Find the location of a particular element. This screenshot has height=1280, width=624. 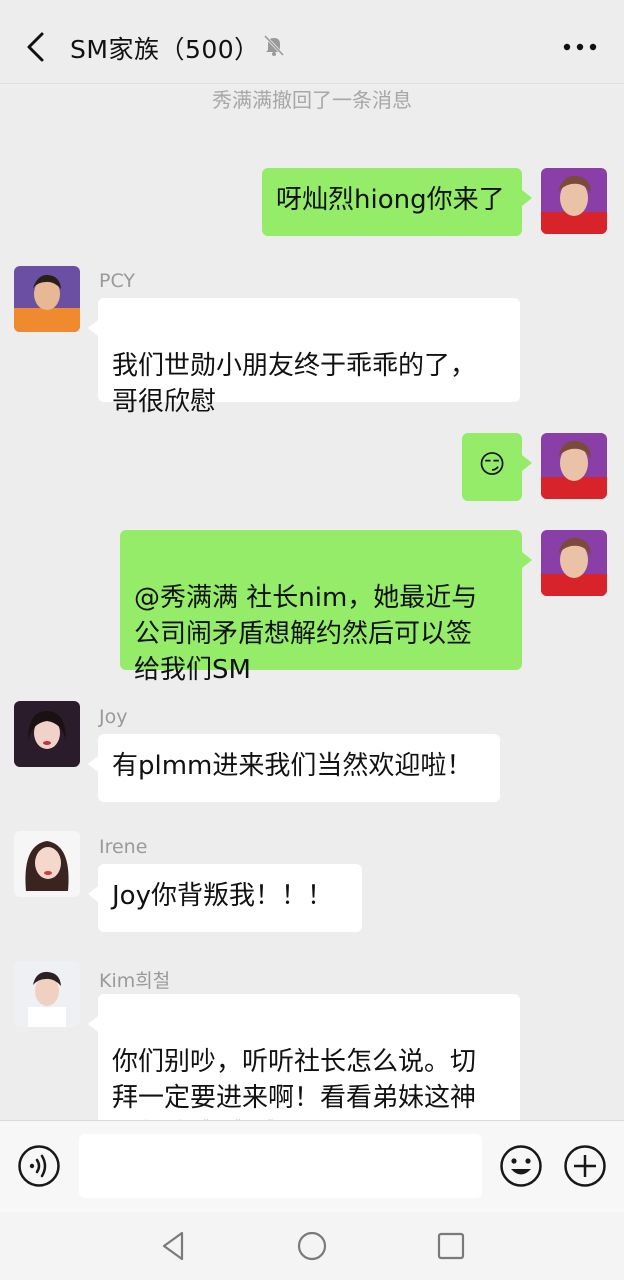

message-bubble-self: 😏 is located at coordinates (497, 467).